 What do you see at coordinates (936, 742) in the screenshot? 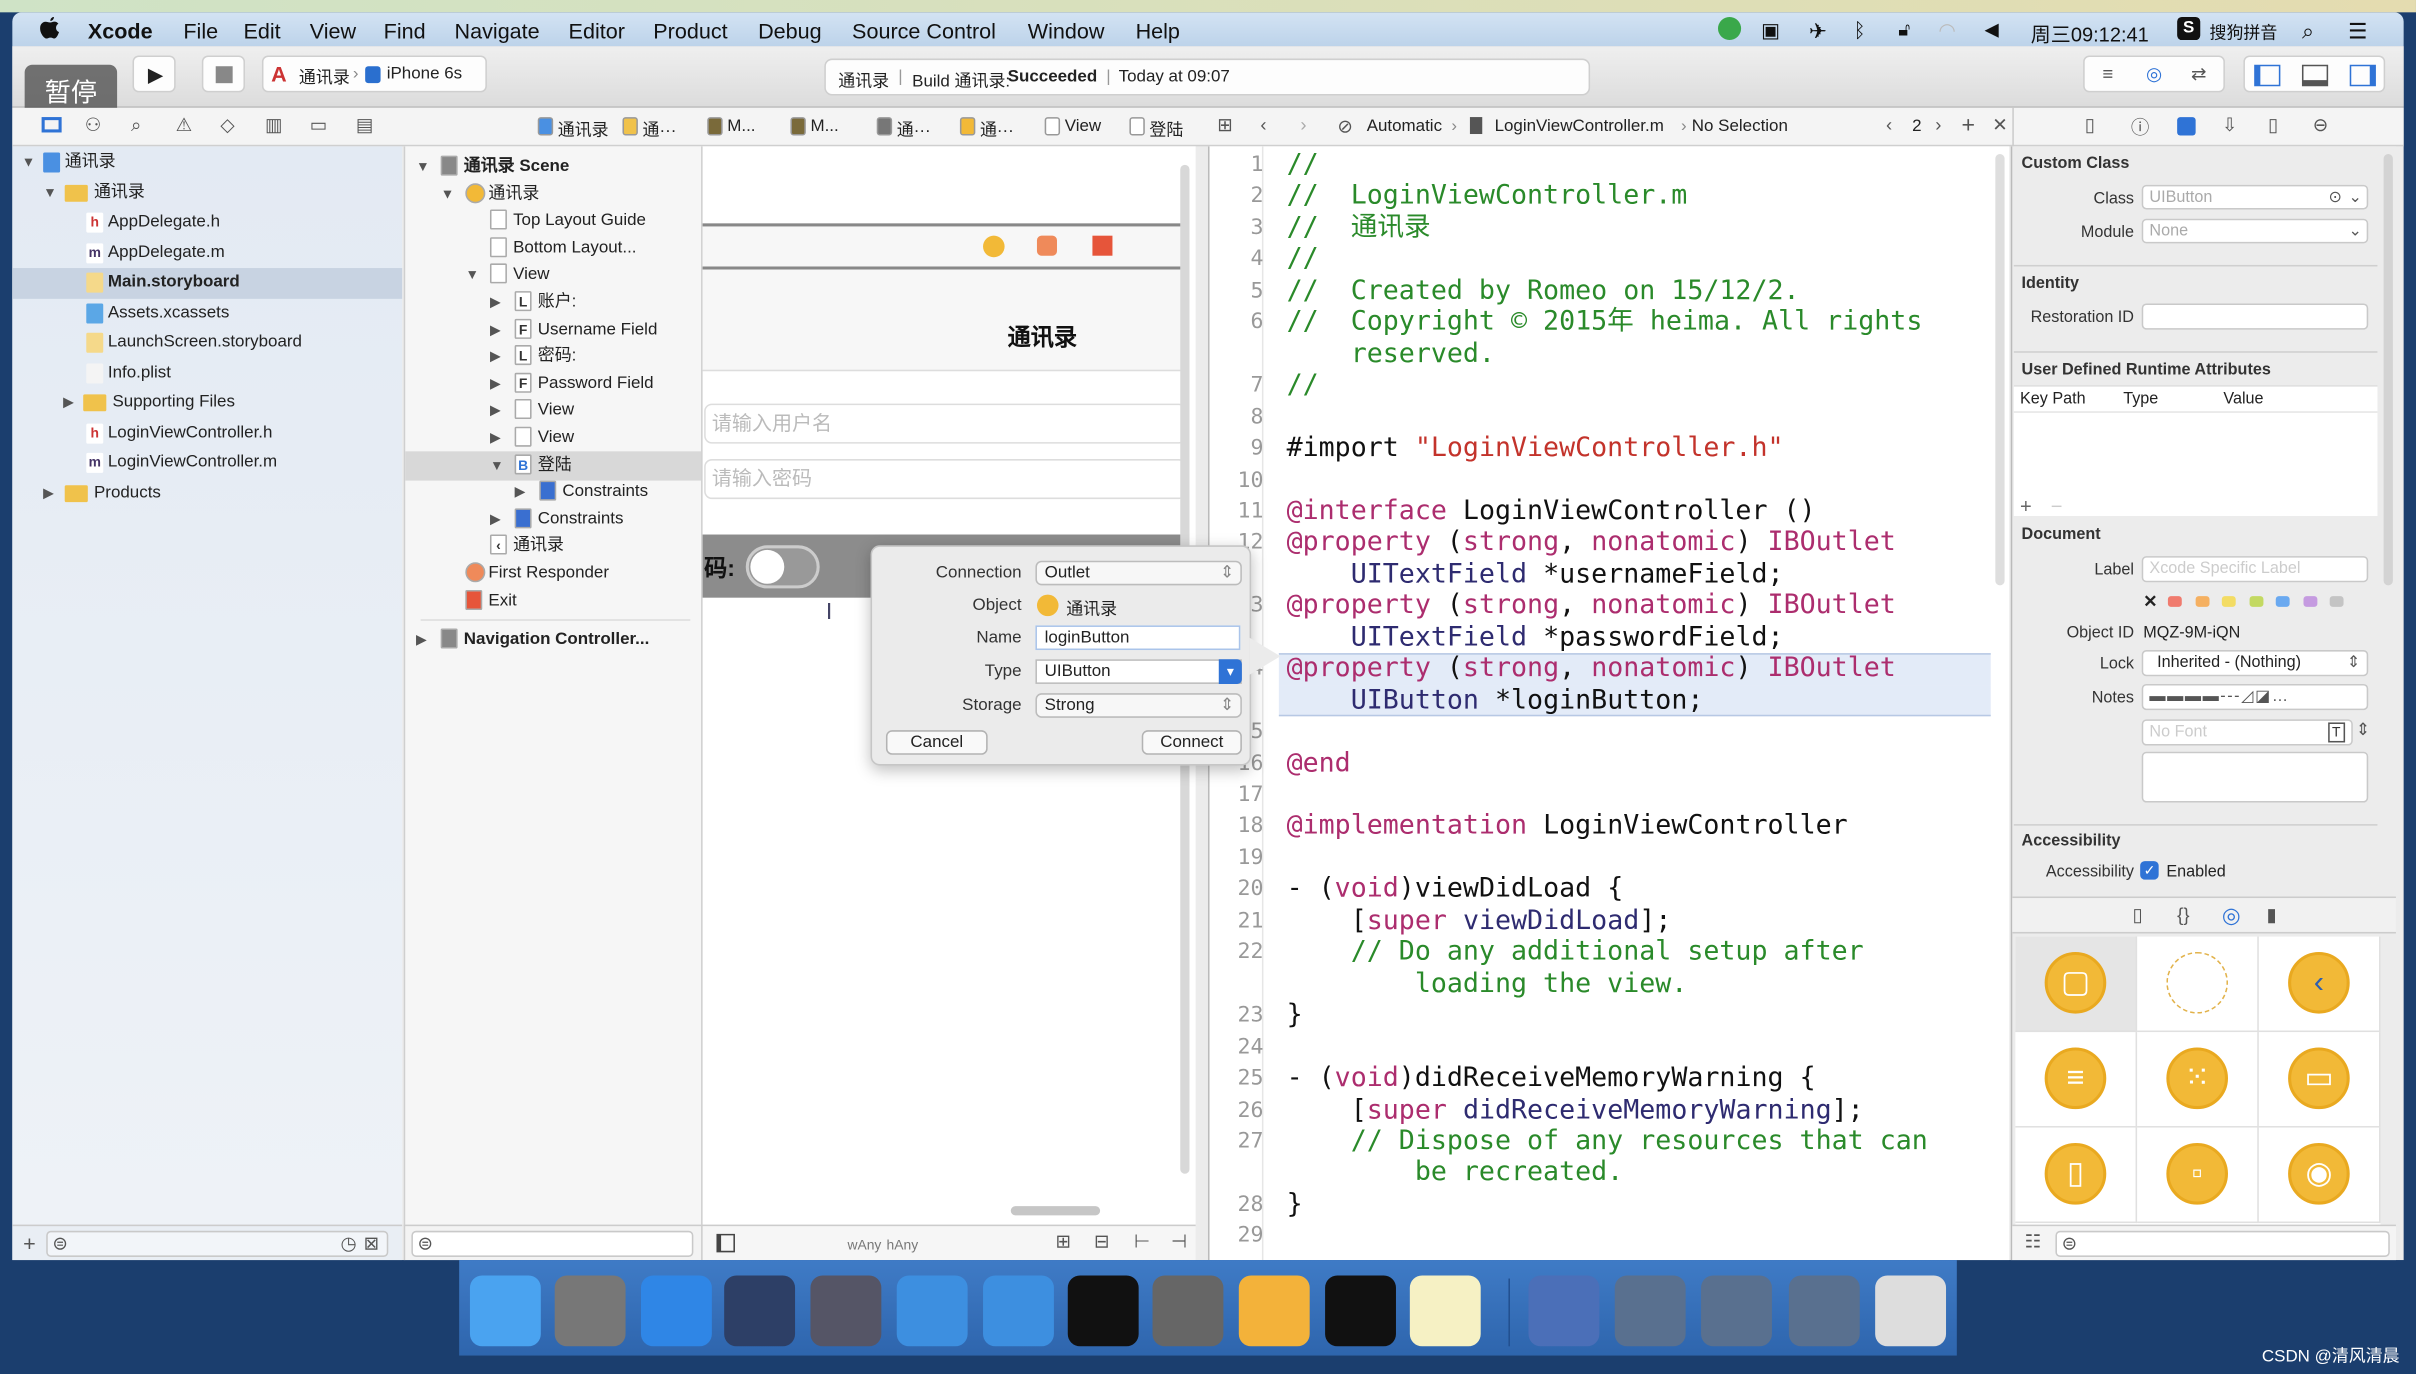
I see `cancel-button: Cancel` at bounding box center [936, 742].